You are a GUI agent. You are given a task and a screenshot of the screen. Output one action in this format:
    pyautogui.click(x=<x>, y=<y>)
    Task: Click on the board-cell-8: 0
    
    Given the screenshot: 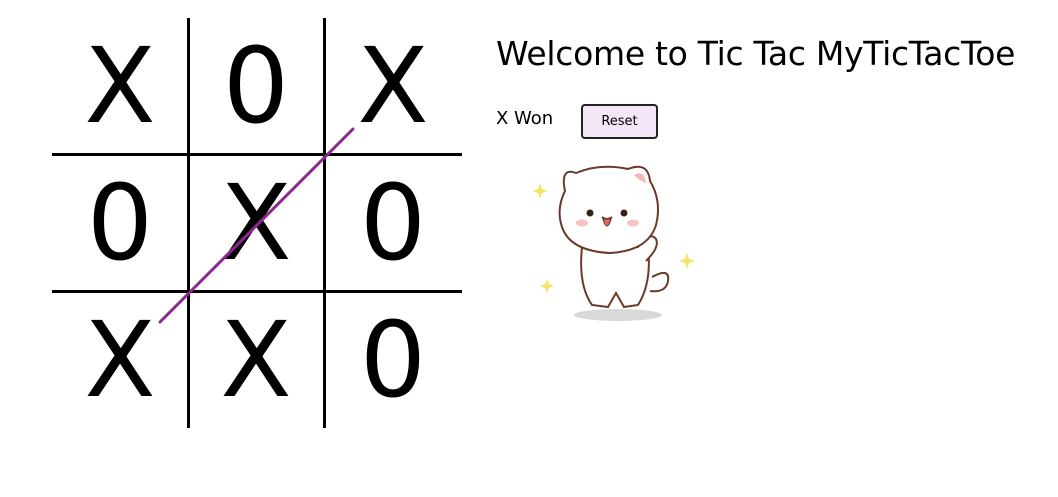 What is the action you would take?
    pyautogui.click(x=393, y=359)
    